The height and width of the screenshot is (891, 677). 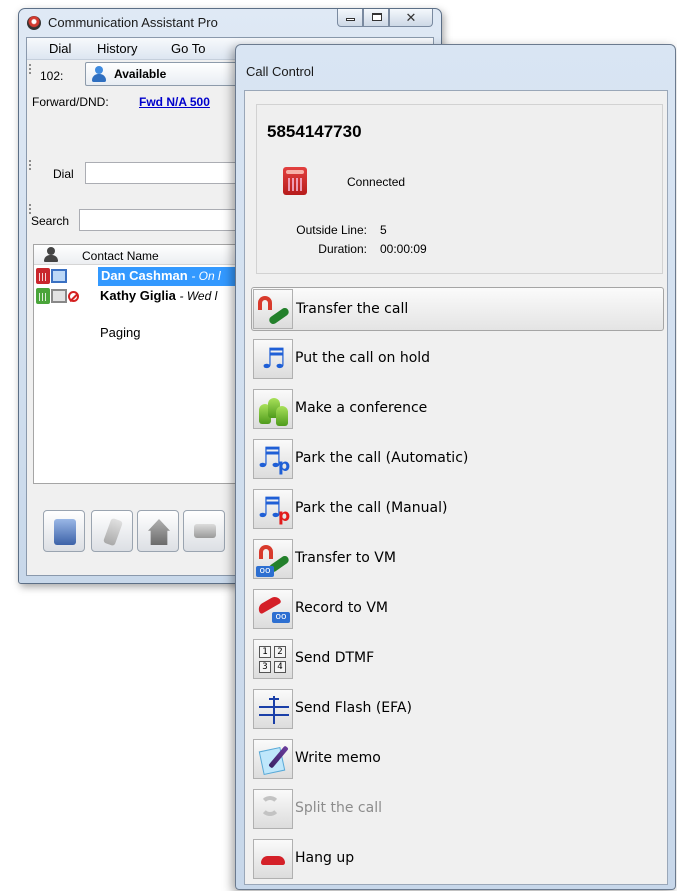 I want to click on record-vm-icon: oo, so click(x=273, y=609).